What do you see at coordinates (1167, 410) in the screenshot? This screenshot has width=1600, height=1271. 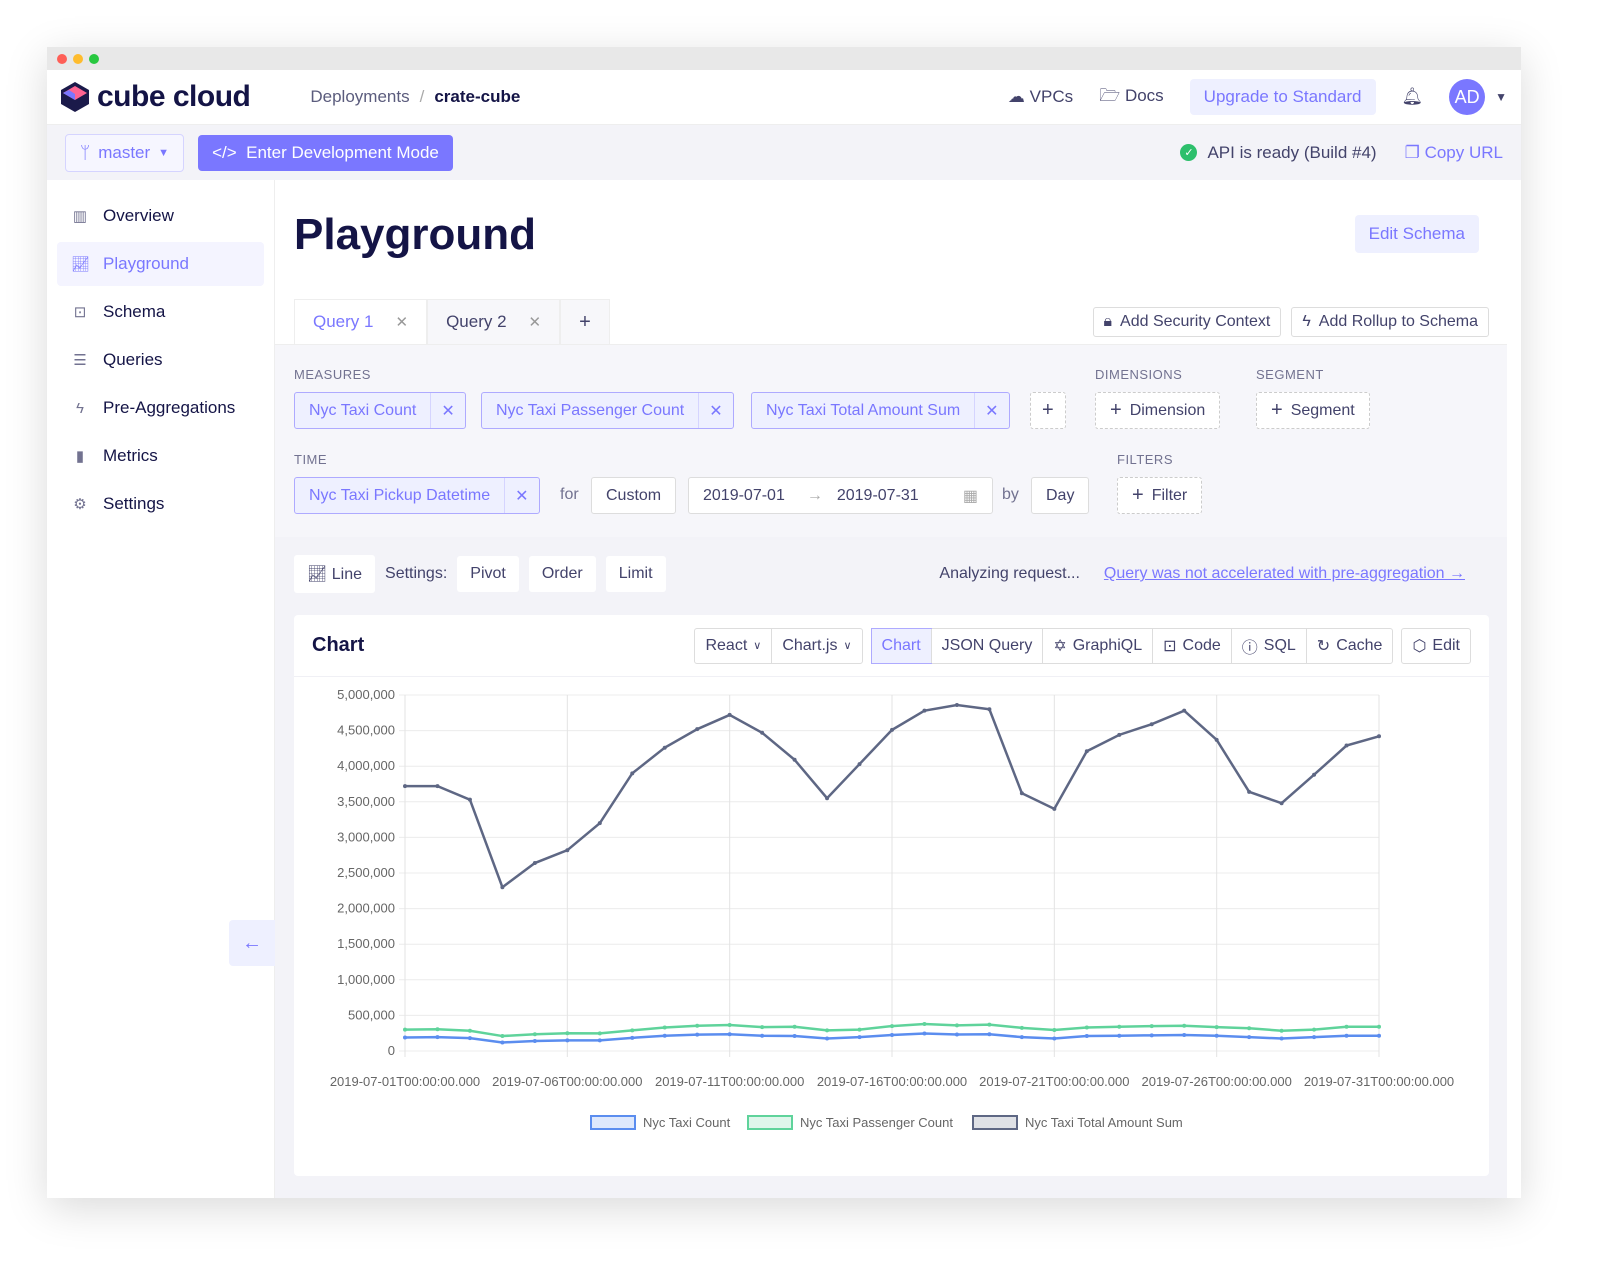 I see `button-label: Dimension` at bounding box center [1167, 410].